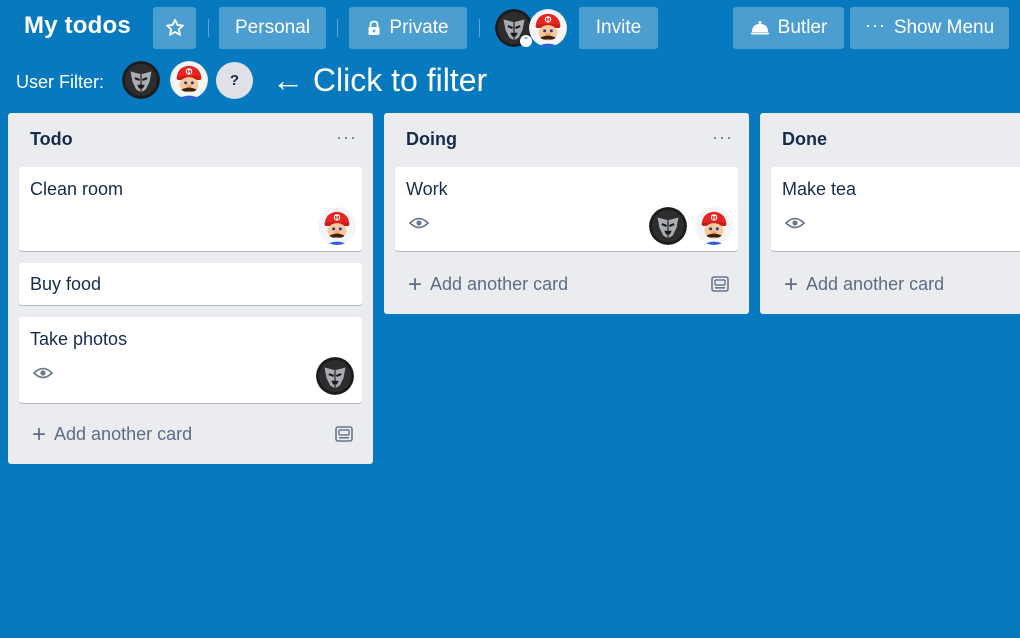 The width and height of the screenshot is (1020, 638). Describe the element at coordinates (189, 80) in the screenshot. I see `filter-mario-avatar` at that location.